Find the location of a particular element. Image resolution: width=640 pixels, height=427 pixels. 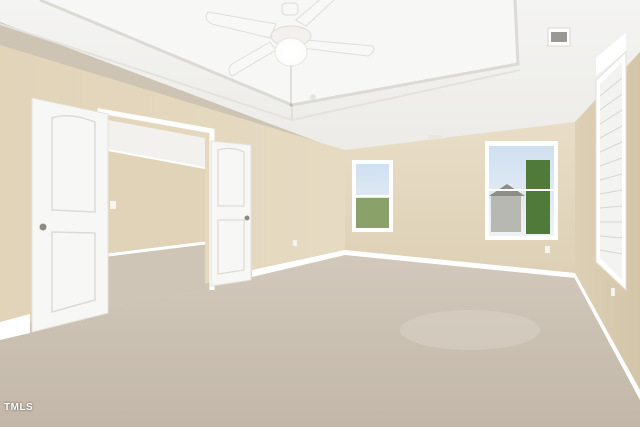

left-door-knob is located at coordinates (43, 227).